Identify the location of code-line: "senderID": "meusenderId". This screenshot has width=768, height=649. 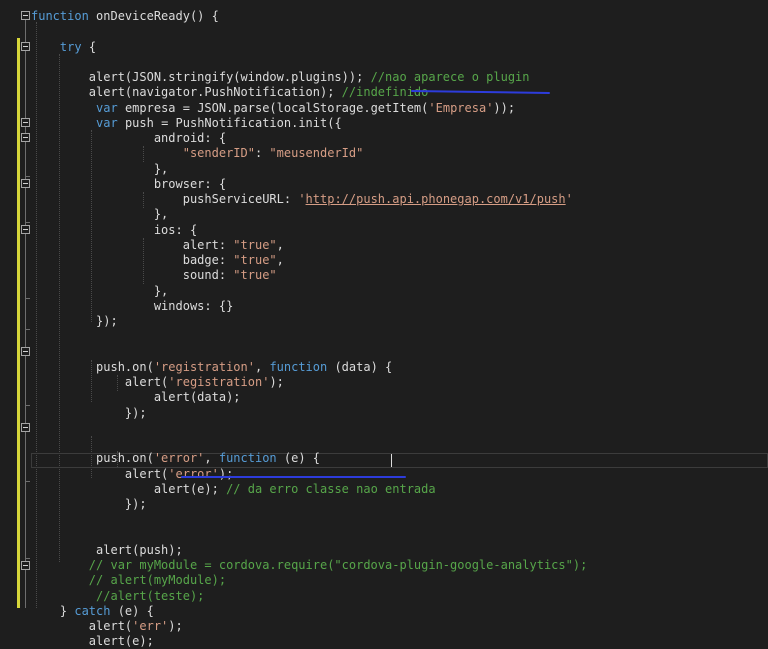
(197, 153).